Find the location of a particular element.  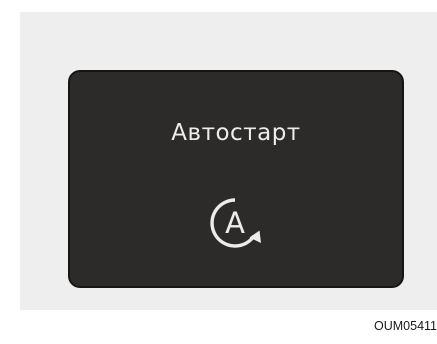

auto-start-letter: A is located at coordinates (235, 223).